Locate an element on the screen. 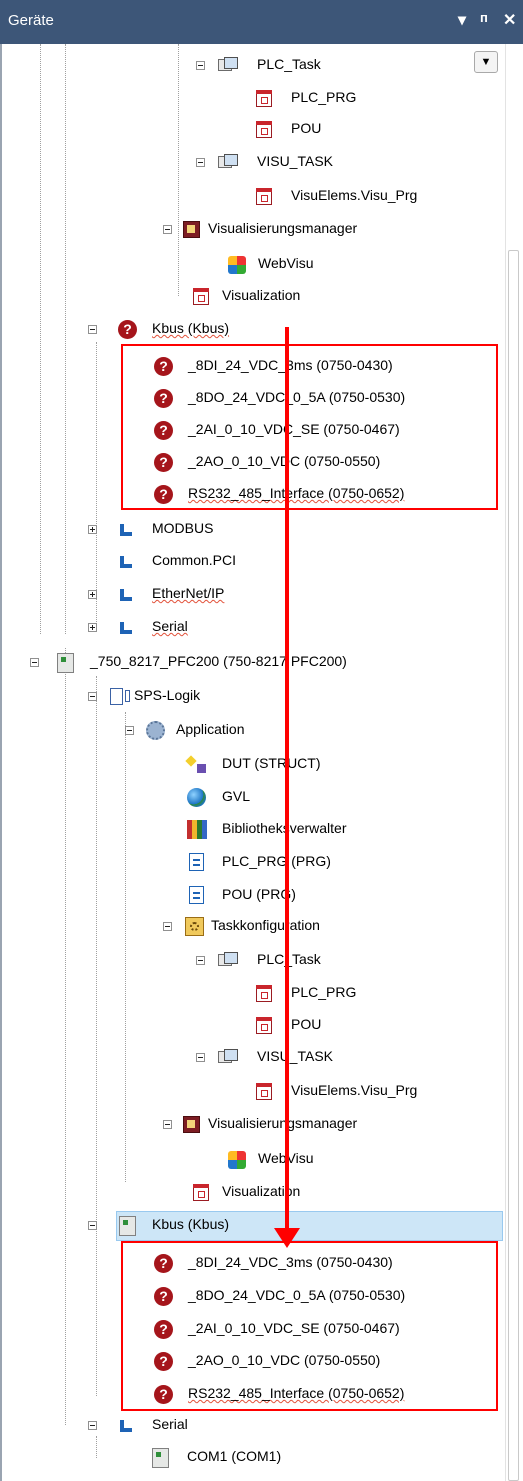  dropdown-button: ▼ is located at coordinates (486, 62).